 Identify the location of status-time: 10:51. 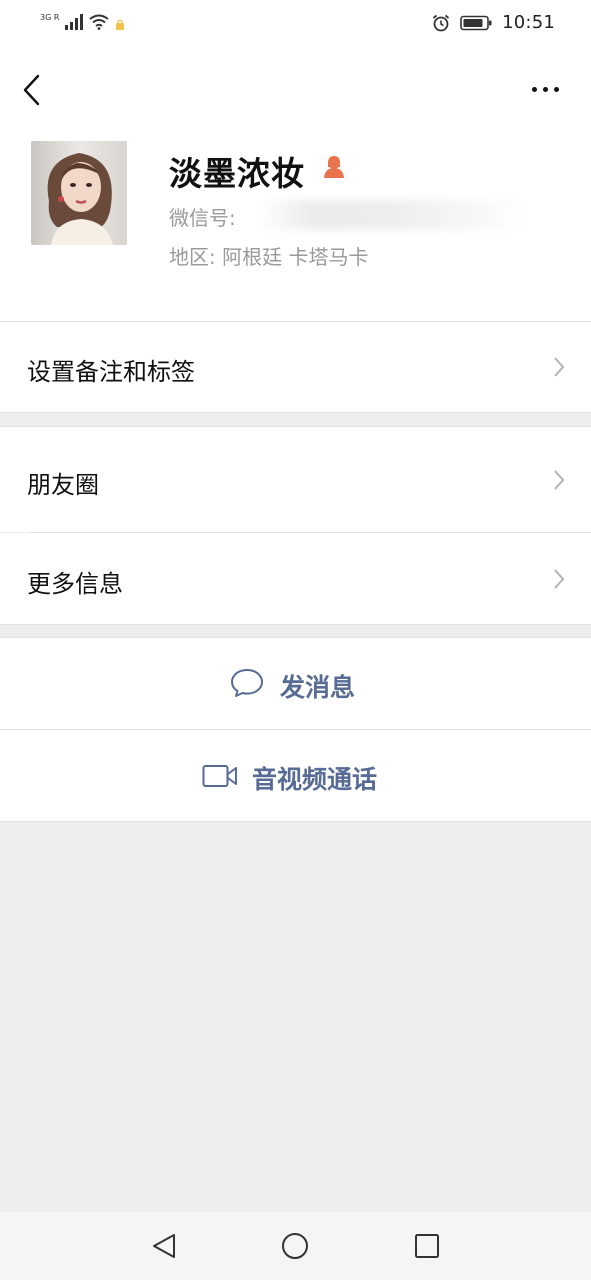
(528, 22).